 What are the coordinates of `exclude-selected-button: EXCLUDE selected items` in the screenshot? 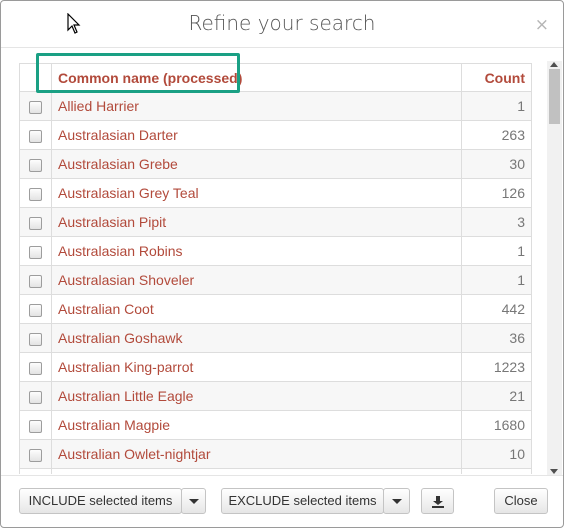 It's located at (302, 501).